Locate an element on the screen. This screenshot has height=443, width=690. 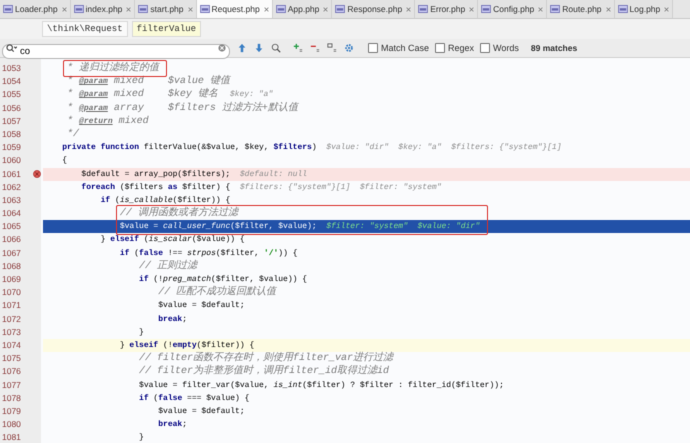
line-number: 1075 is located at coordinates (11, 359).